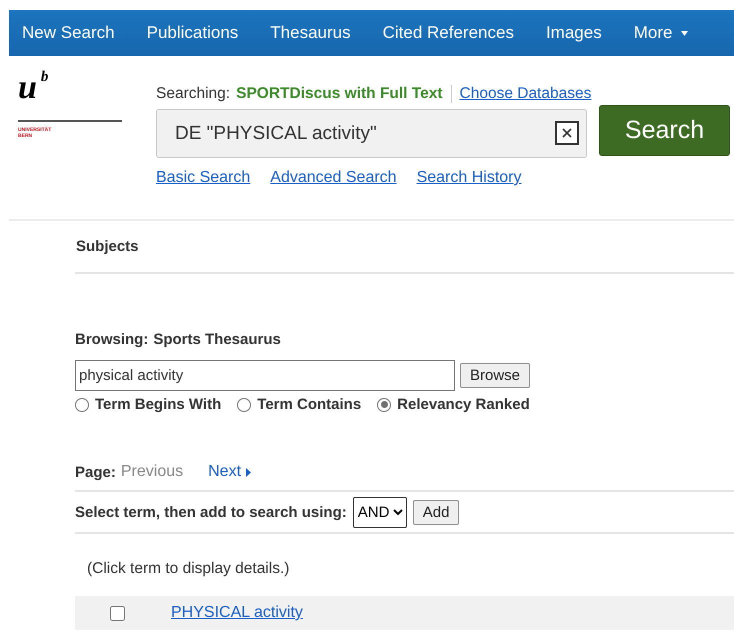 This screenshot has height=637, width=734. What do you see at coordinates (237, 613) in the screenshot?
I see `term-link: PHYSICAL activity` at bounding box center [237, 613].